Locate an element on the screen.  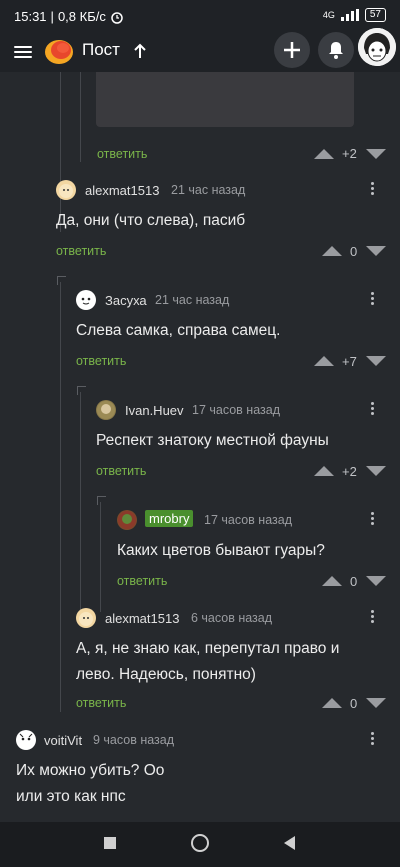
comment-text: Респект знатоку местной фауны is located at coordinates (212, 440).